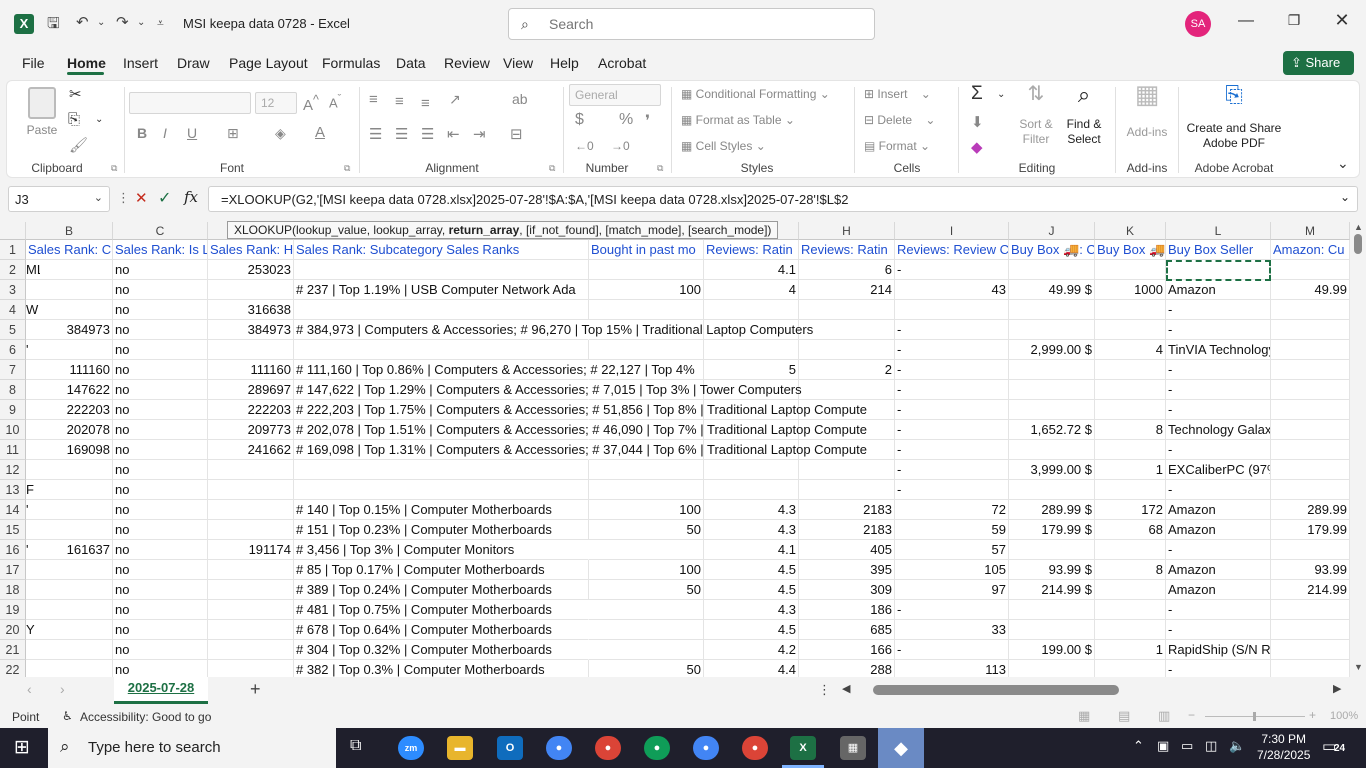 This screenshot has width=1366, height=768. Describe the element at coordinates (69, 231) in the screenshot. I see `column-header-b: B` at that location.